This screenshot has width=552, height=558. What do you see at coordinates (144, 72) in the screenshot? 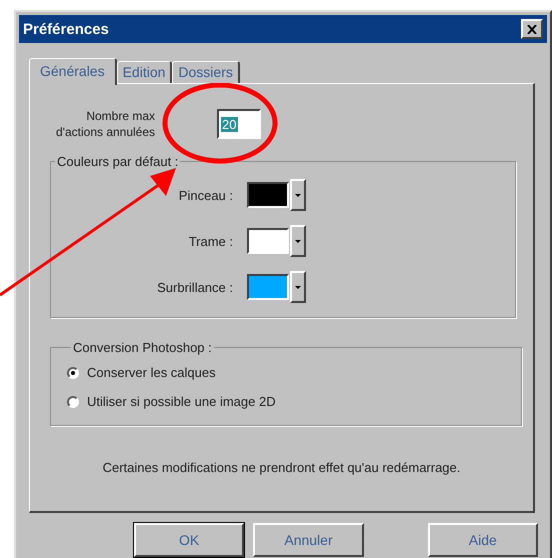
I see `tab: Edition` at bounding box center [144, 72].